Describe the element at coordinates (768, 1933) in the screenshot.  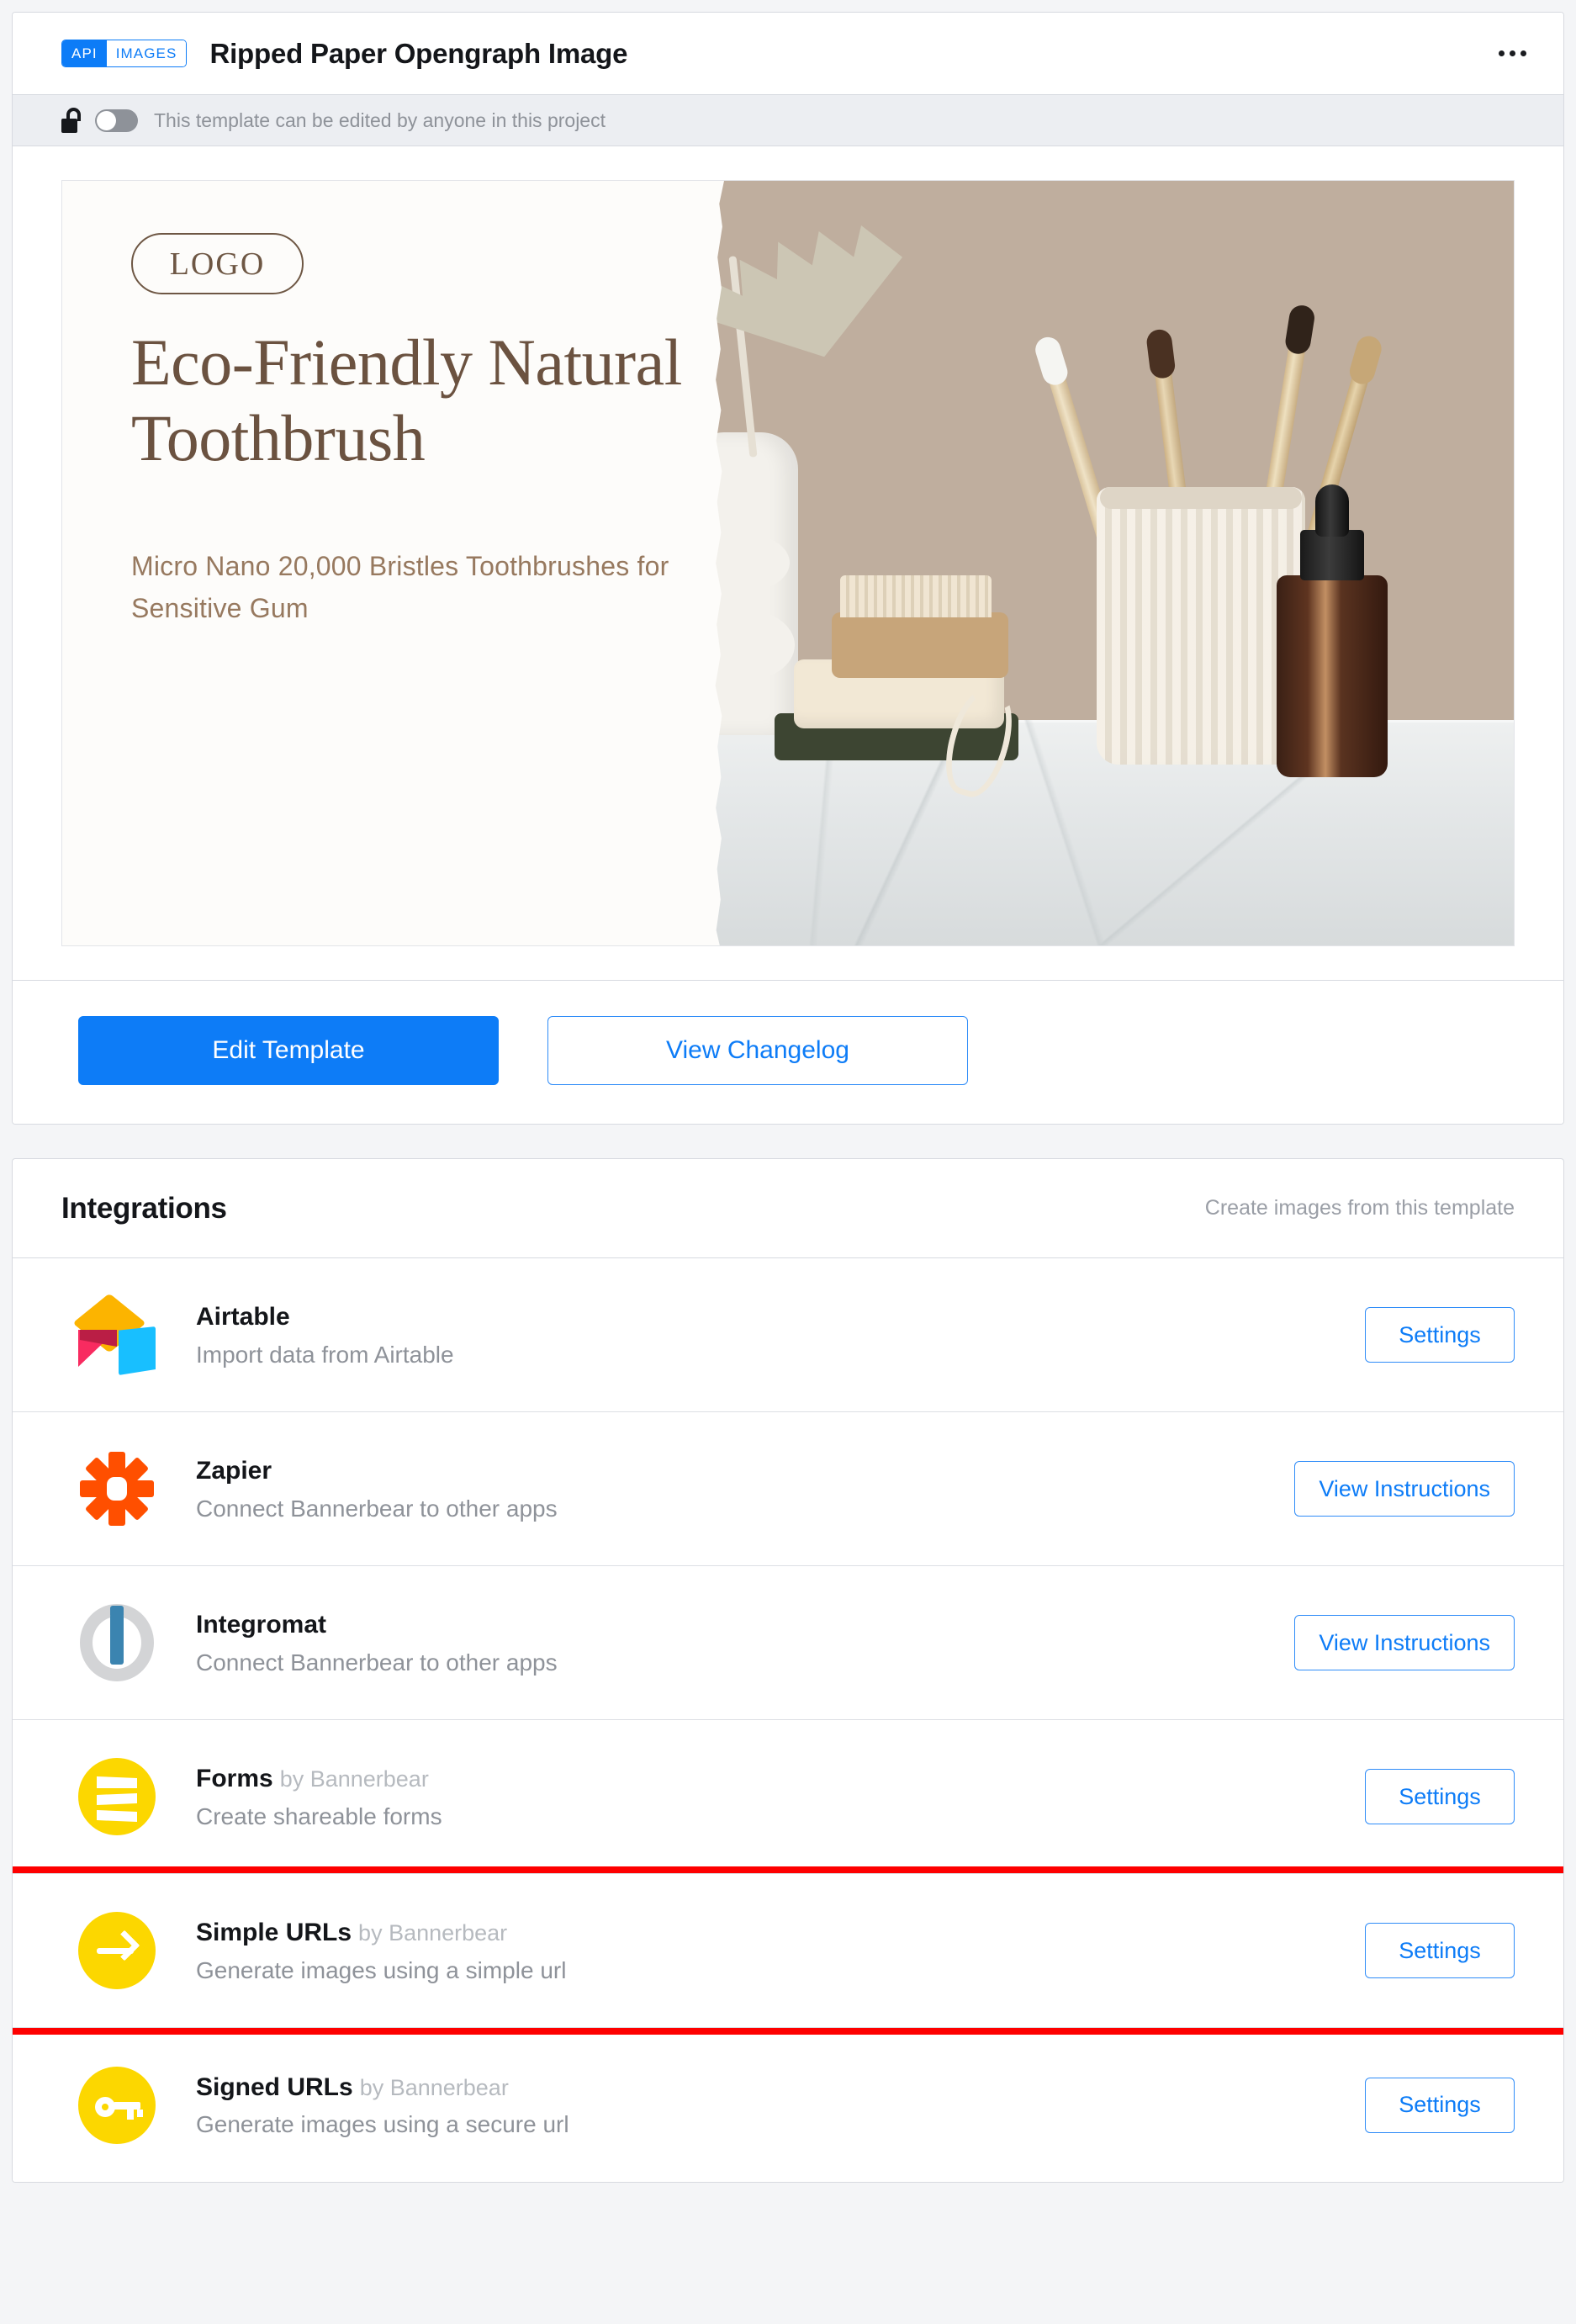
I see `integration-name: Simple URLs by Bannerbear` at that location.